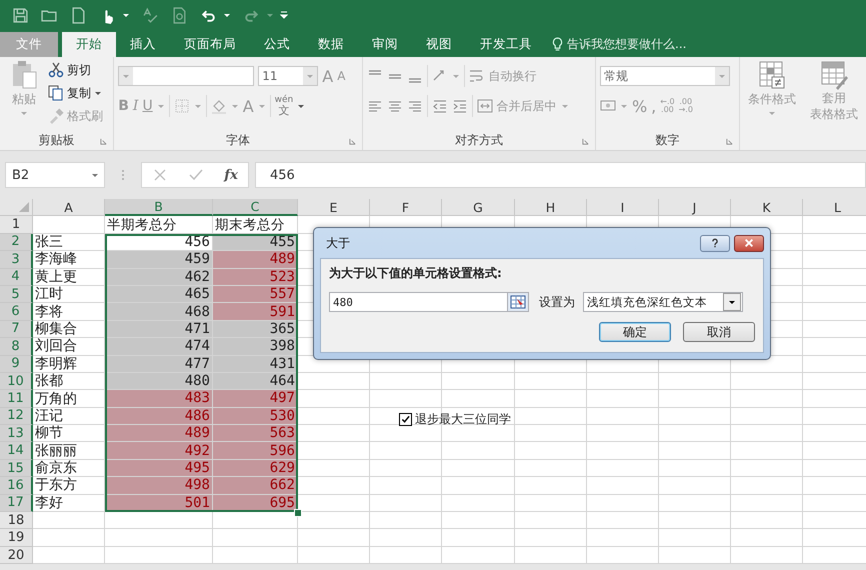 The image size is (866, 570). Describe the element at coordinates (248, 106) in the screenshot. I see `font-color-button: A` at that location.